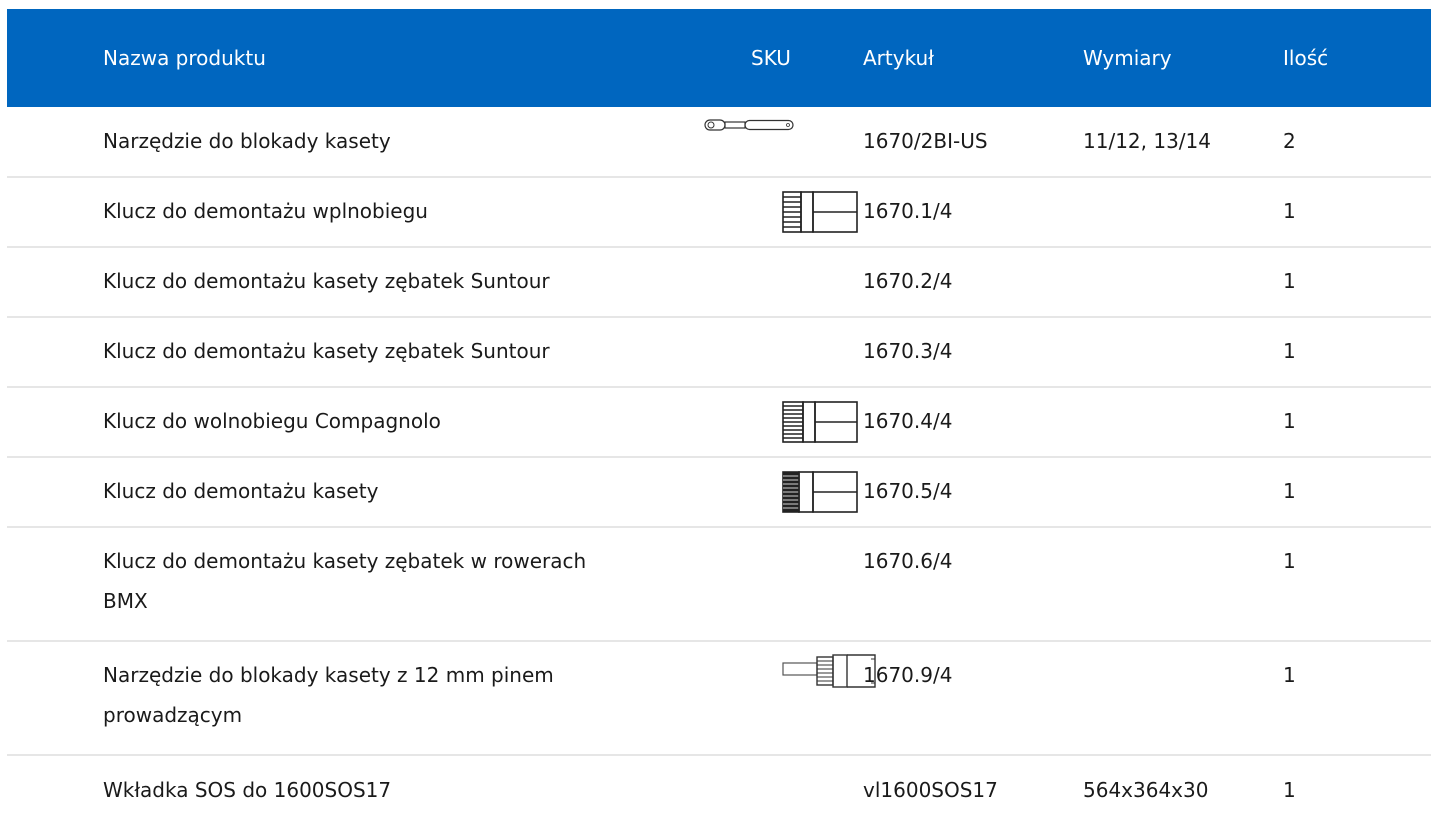  Describe the element at coordinates (908, 351) in the screenshot. I see `article-number: 1670.3/4` at that location.